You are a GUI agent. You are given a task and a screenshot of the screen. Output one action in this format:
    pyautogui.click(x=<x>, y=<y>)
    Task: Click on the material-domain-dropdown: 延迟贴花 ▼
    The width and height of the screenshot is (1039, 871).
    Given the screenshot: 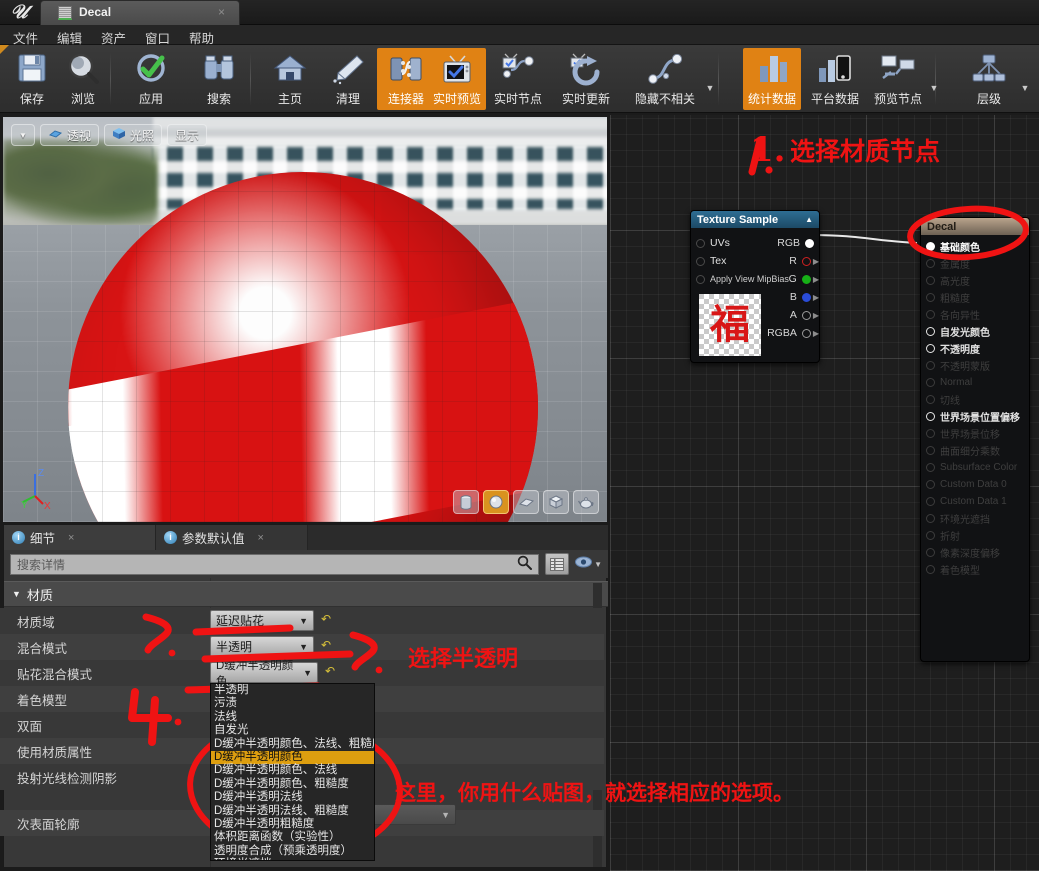 What is the action you would take?
    pyautogui.click(x=262, y=620)
    